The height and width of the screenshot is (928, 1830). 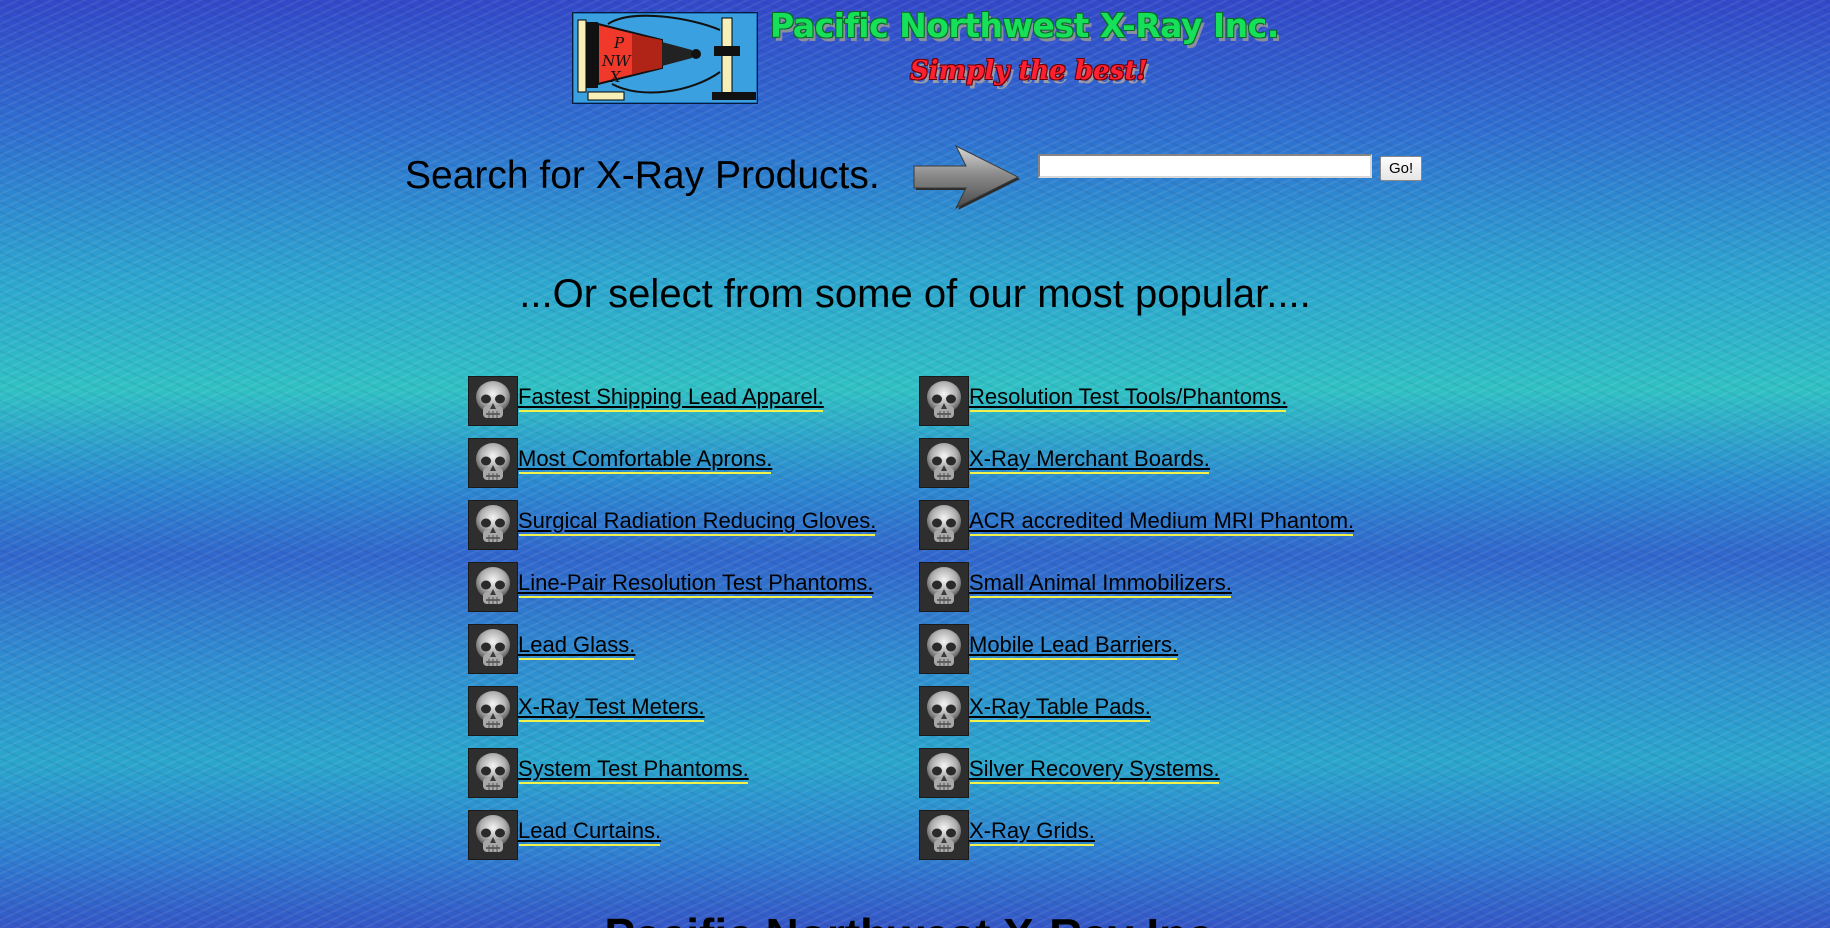 What do you see at coordinates (633, 769) in the screenshot?
I see `product-link: System Test Phantoms.` at bounding box center [633, 769].